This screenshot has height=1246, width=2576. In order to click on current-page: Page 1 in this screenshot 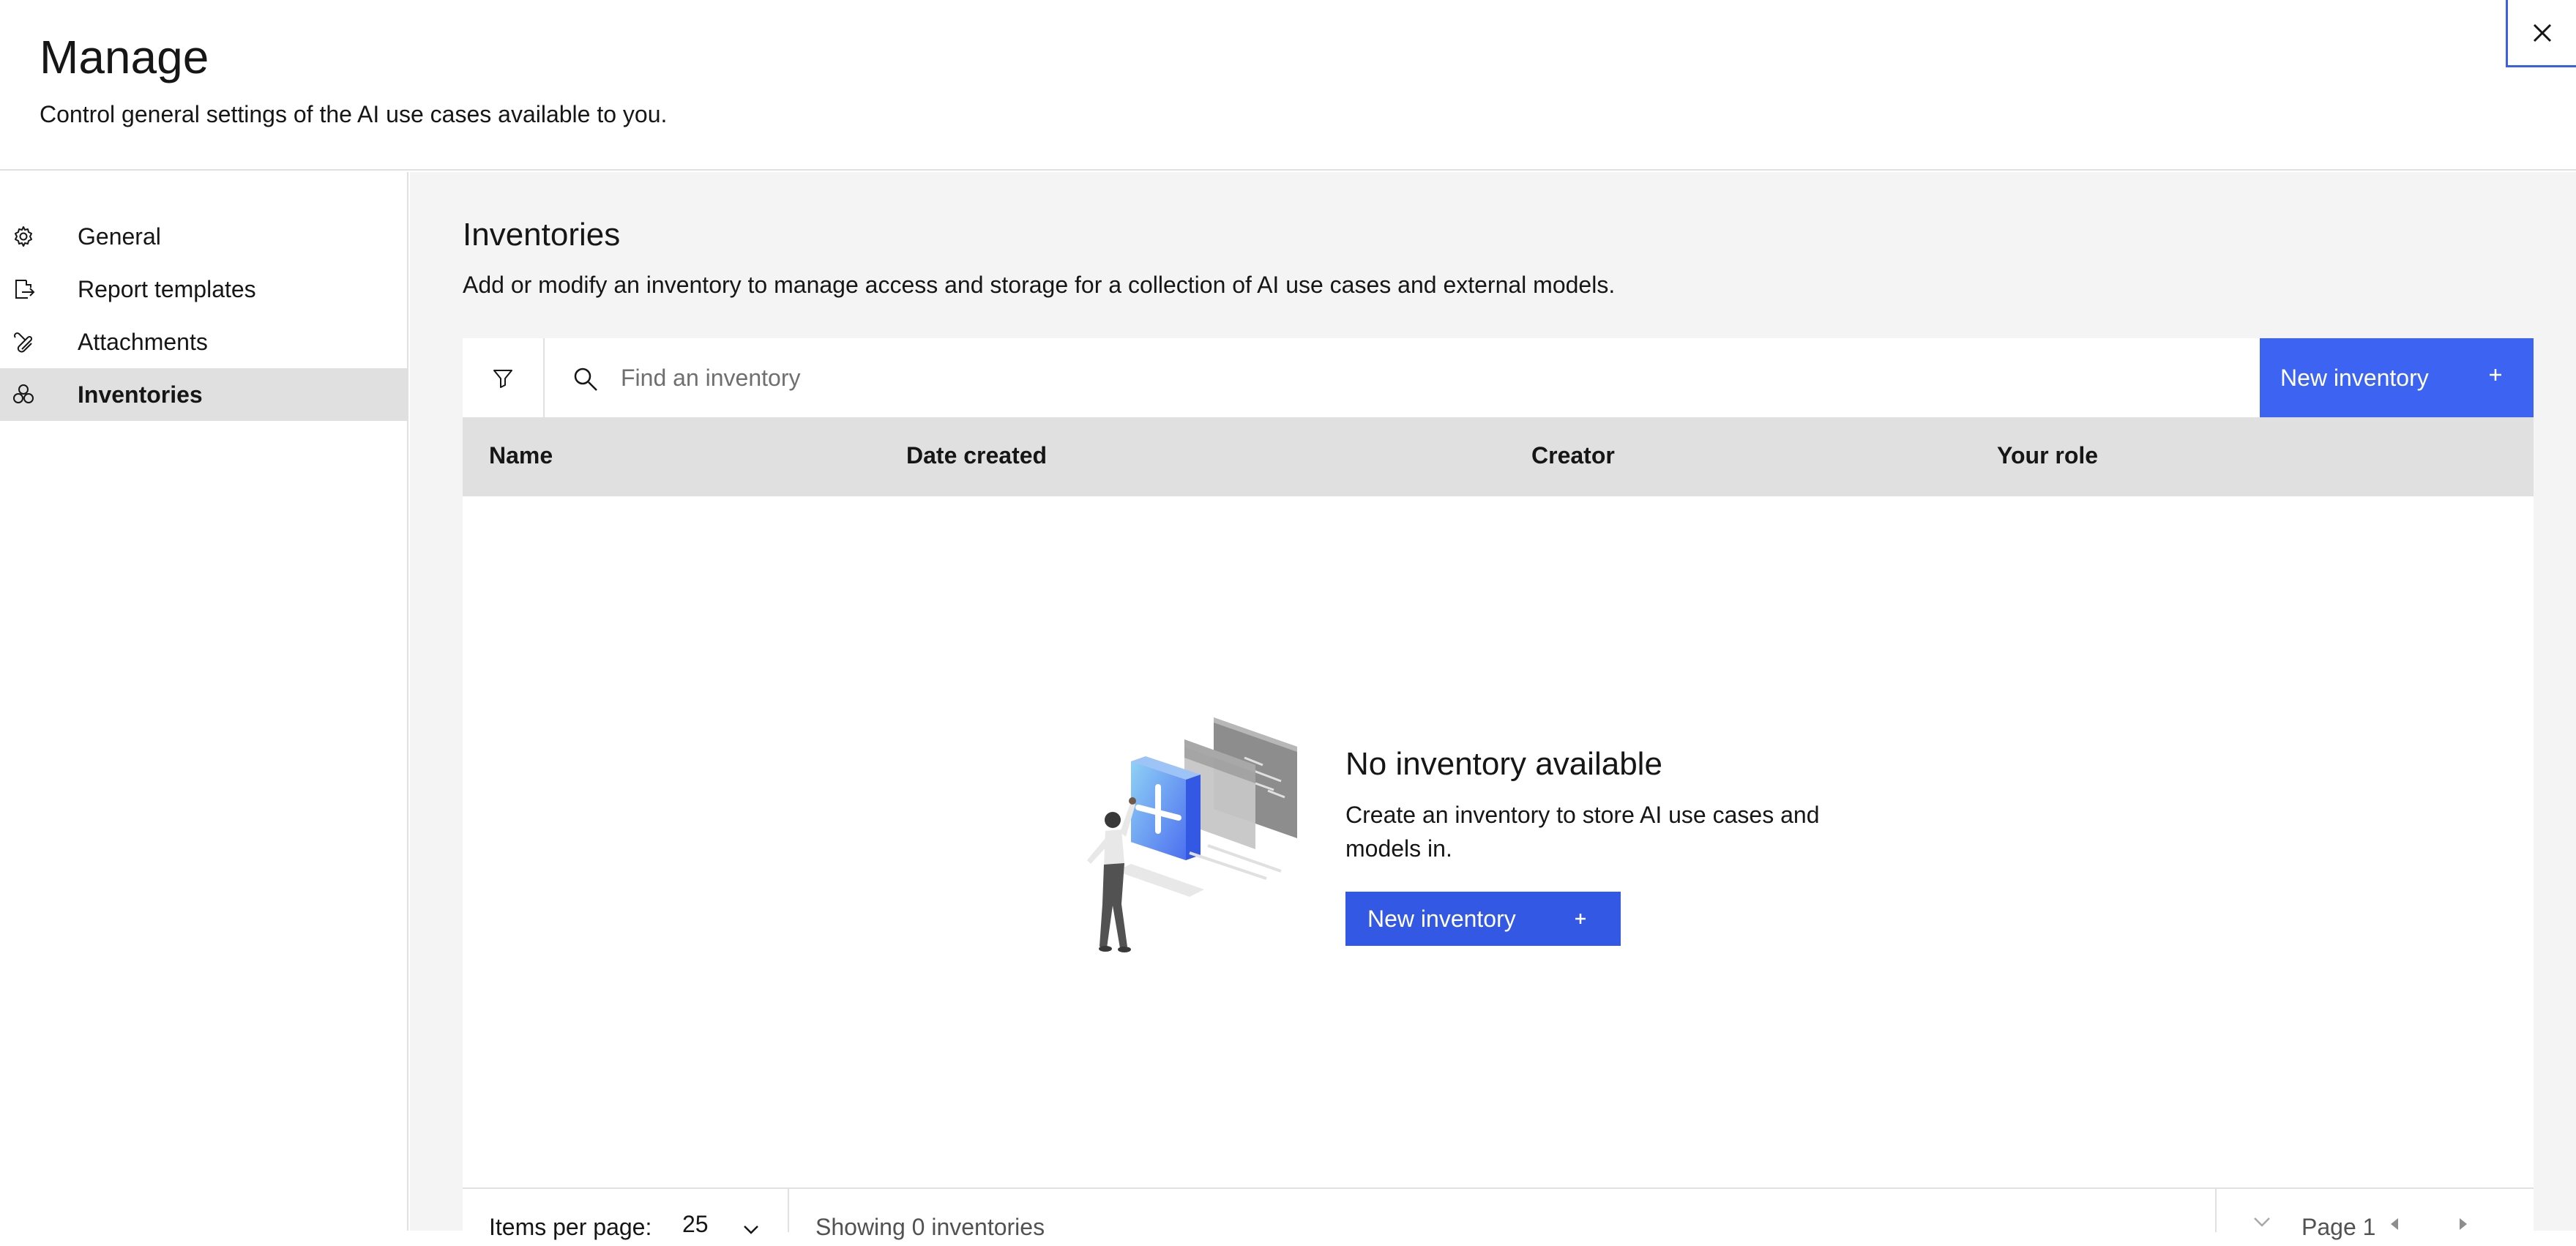, I will do `click(2338, 1227)`.